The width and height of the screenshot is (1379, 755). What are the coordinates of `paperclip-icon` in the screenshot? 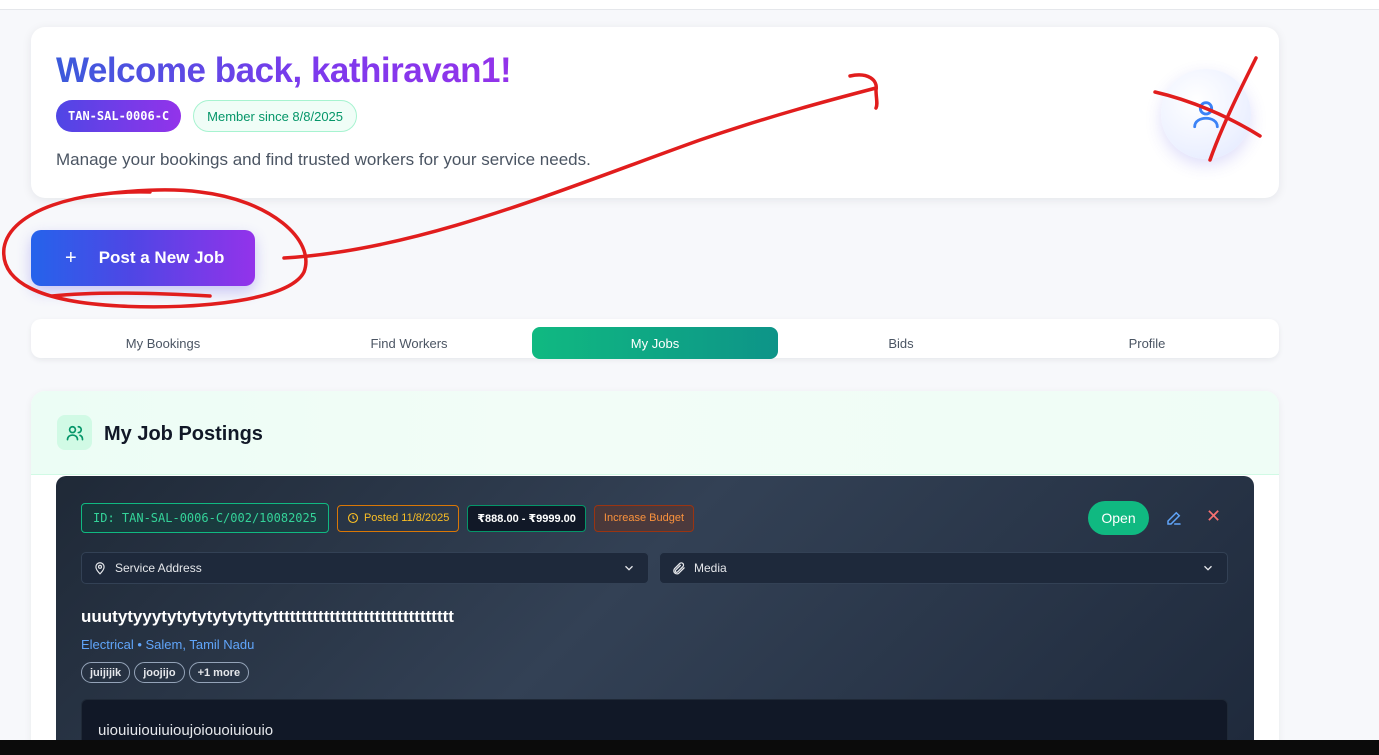 It's located at (679, 567).